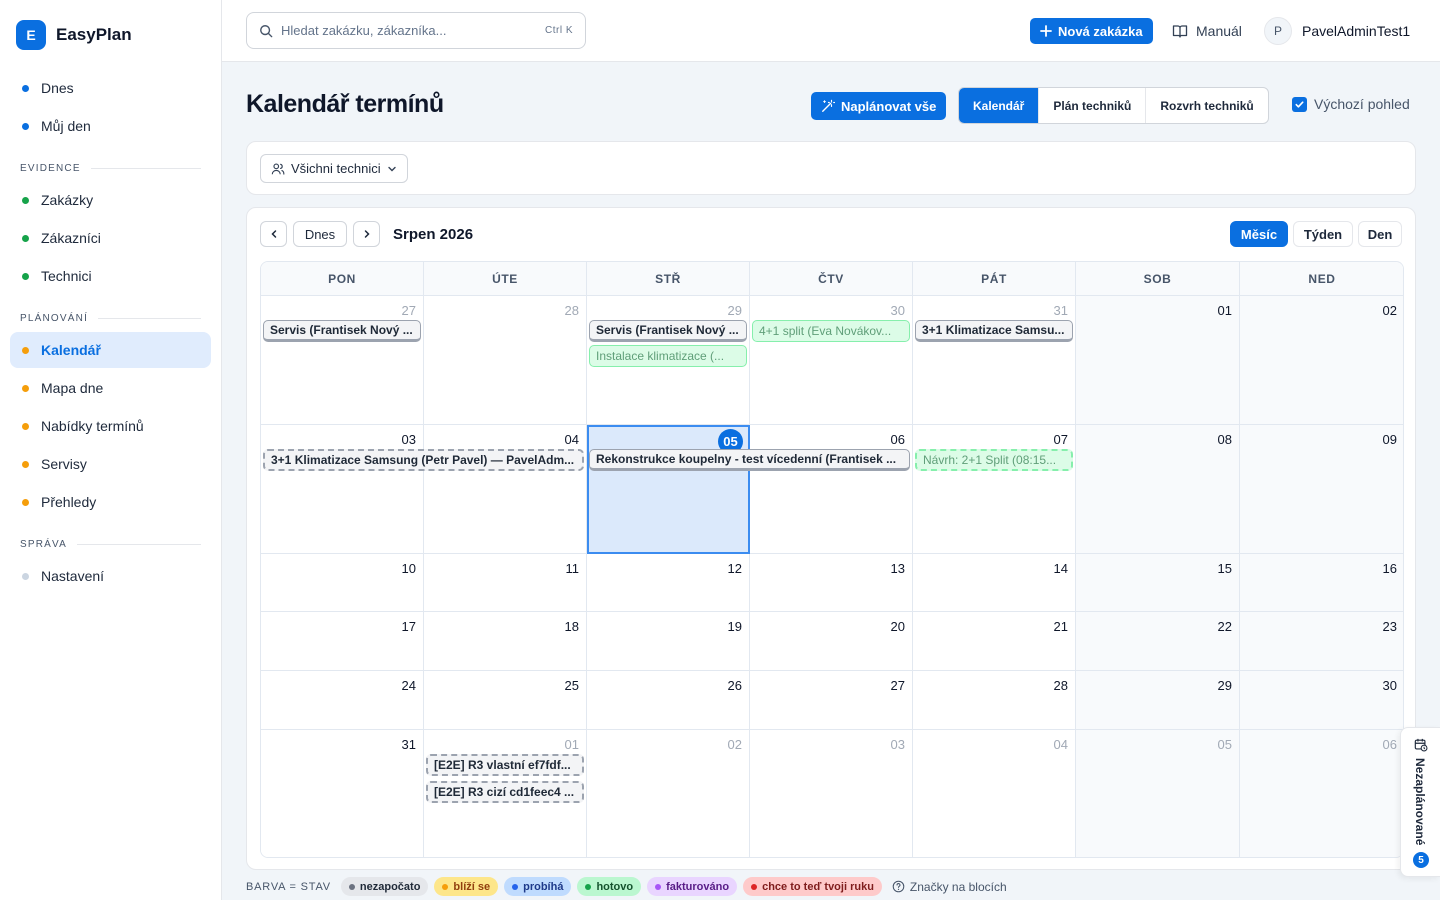 The height and width of the screenshot is (900, 1440). I want to click on view-mesic-button: Měsíc, so click(1259, 234).